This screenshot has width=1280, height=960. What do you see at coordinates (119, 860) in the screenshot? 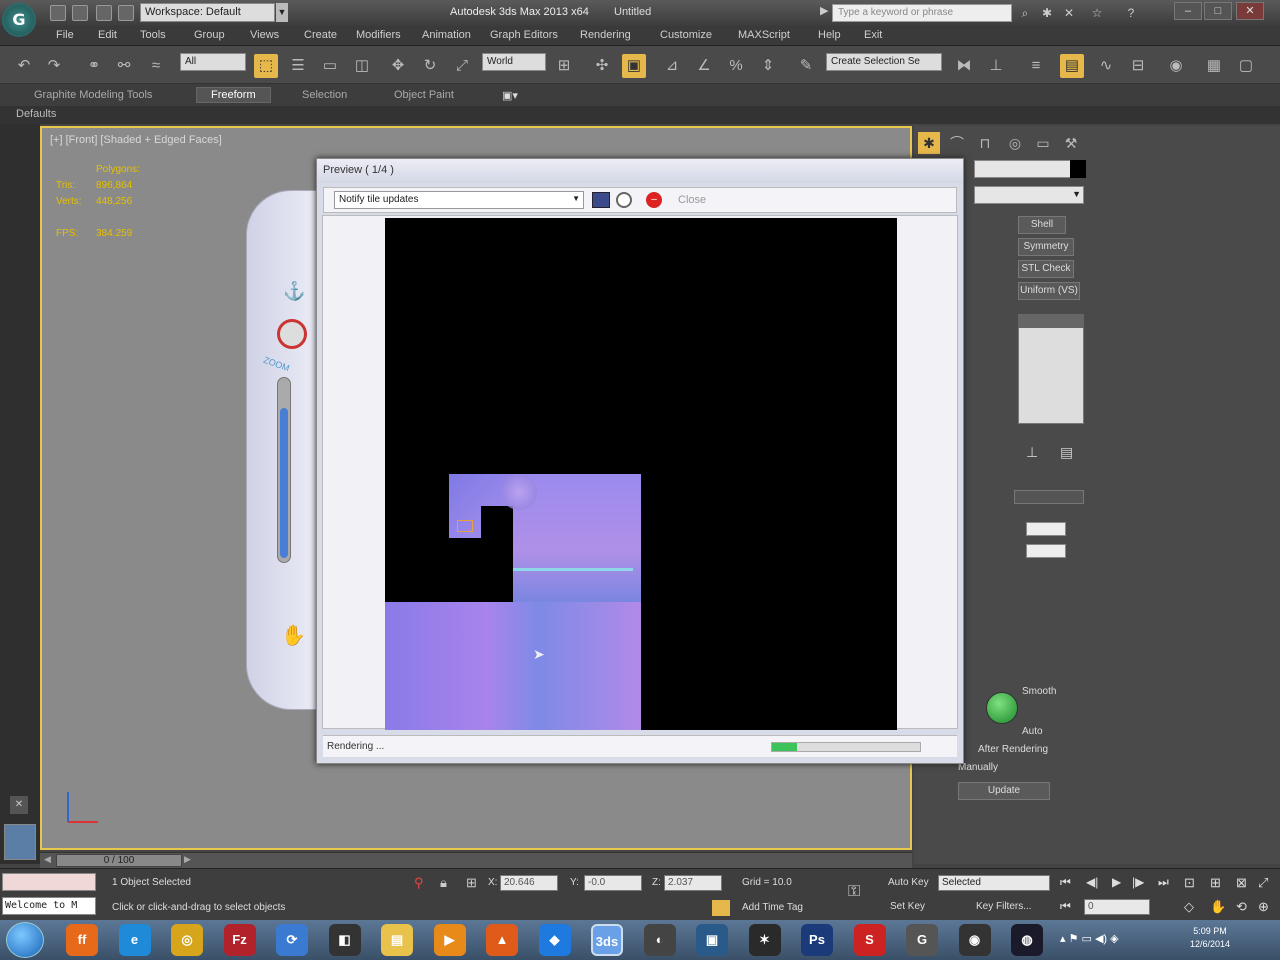
I see `time-slider-thumb: 0 / 100` at bounding box center [119, 860].